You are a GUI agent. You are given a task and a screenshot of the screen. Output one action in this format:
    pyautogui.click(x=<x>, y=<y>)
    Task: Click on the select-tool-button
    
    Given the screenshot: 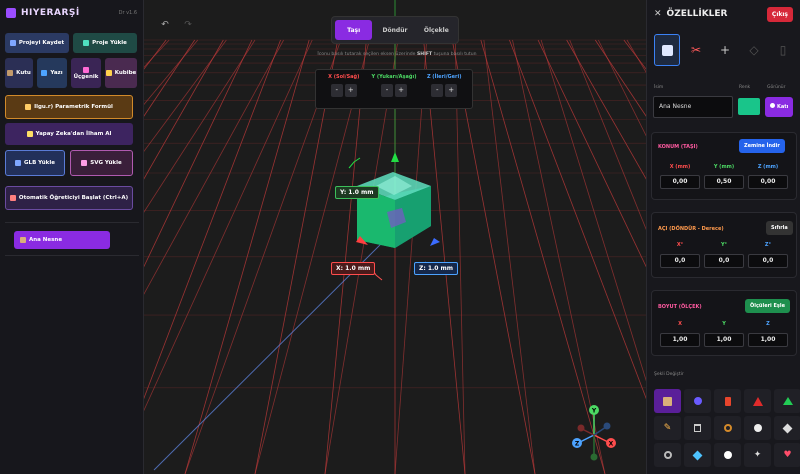 What is the action you would take?
    pyautogui.click(x=667, y=50)
    